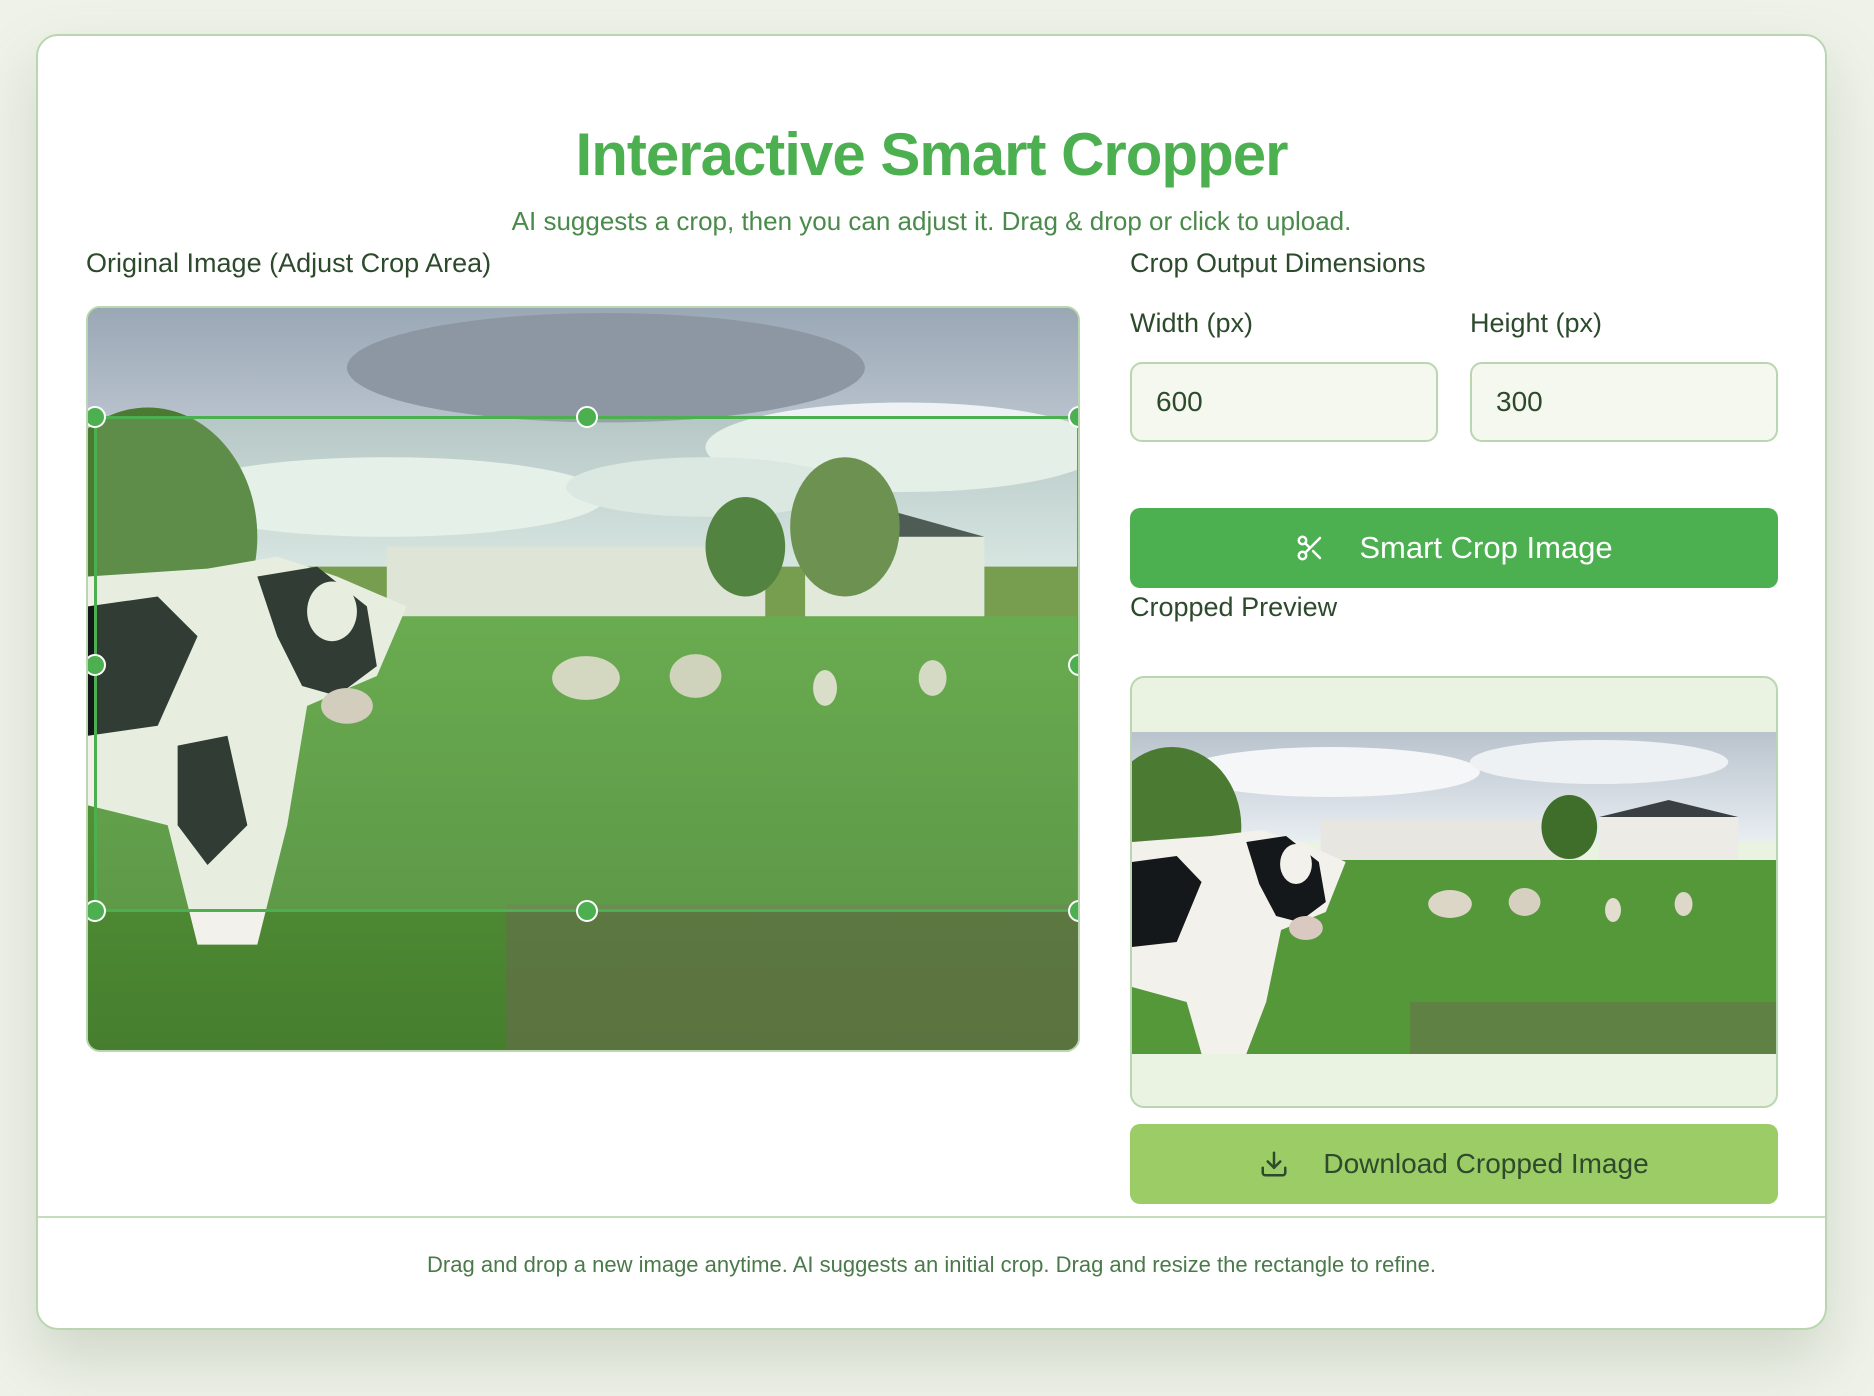 The width and height of the screenshot is (1874, 1396). What do you see at coordinates (1536, 323) in the screenshot?
I see `height-label: Height (px)` at bounding box center [1536, 323].